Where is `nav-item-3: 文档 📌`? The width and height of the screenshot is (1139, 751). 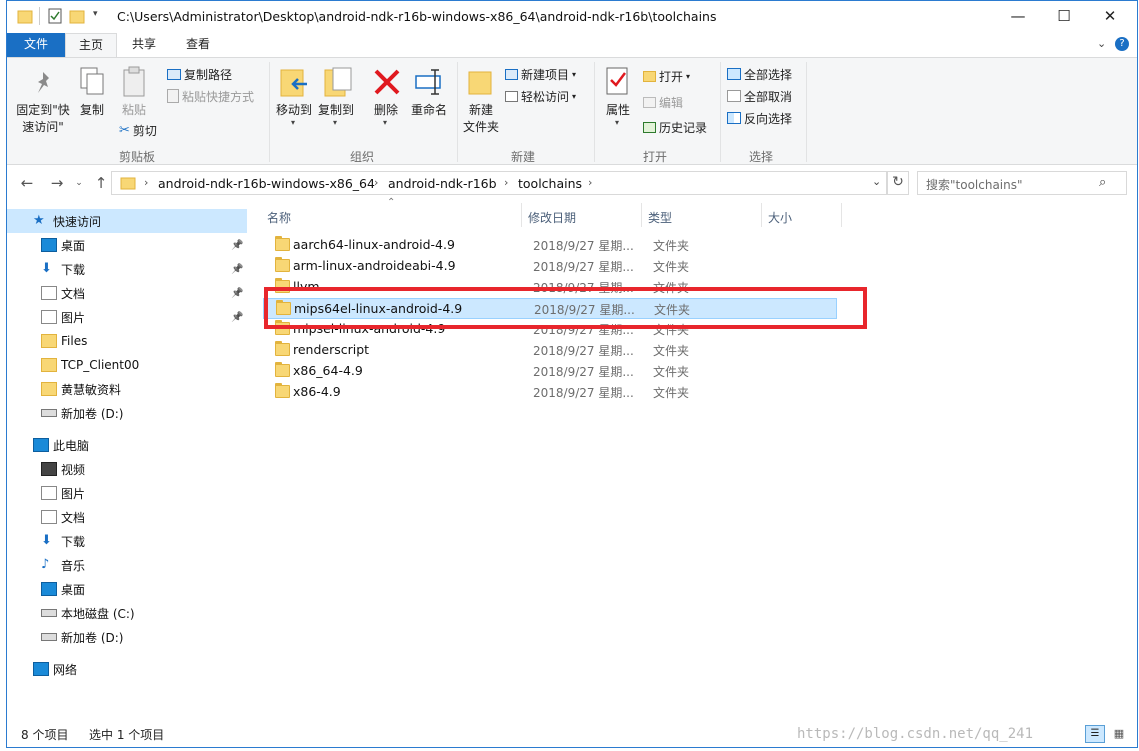 nav-item-3: 文档 📌 is located at coordinates (127, 293).